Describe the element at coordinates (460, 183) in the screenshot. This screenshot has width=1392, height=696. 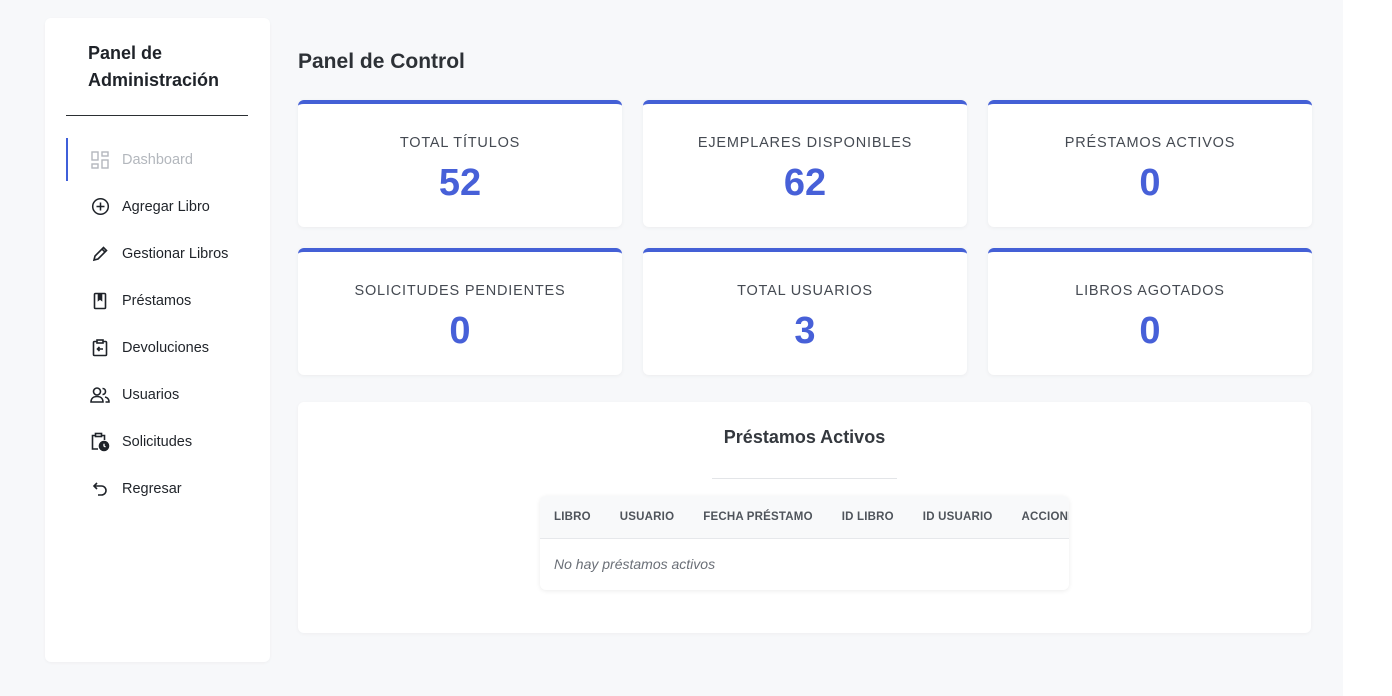
I see `stat-value: 52` at that location.